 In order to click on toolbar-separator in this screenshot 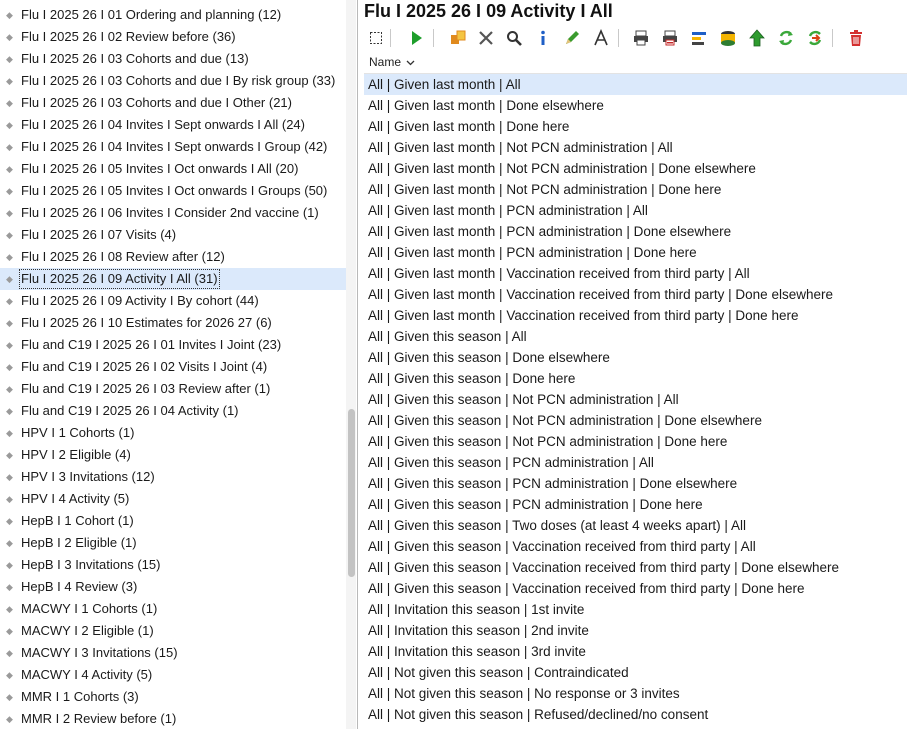, I will do `click(433, 38)`.